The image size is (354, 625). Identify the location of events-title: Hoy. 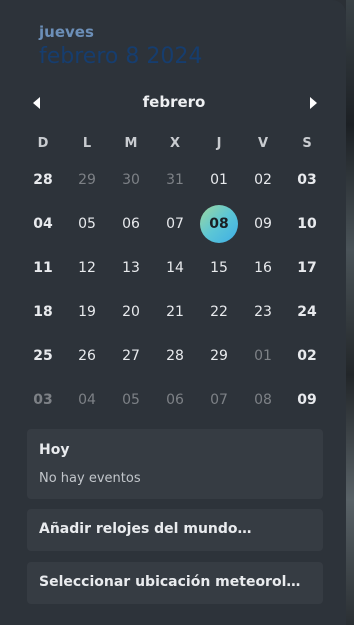
(54, 450).